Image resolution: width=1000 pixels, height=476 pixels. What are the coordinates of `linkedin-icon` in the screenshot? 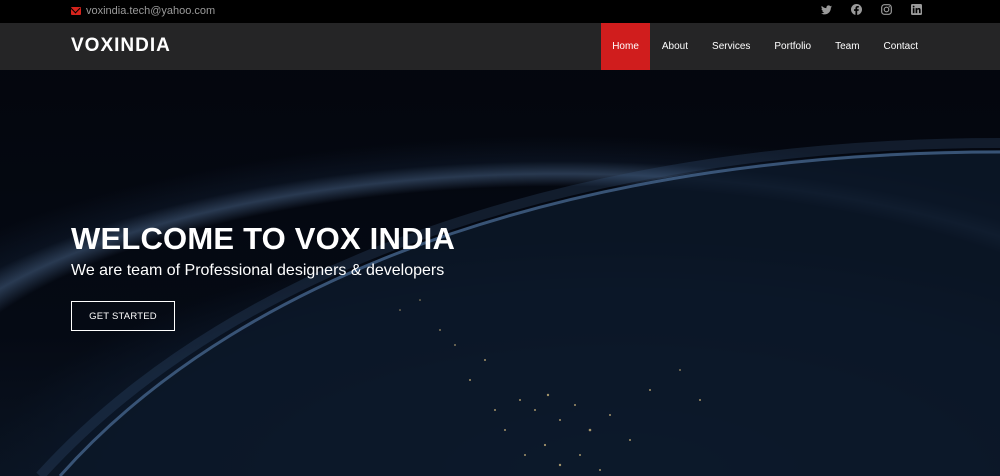 It's located at (916, 9).